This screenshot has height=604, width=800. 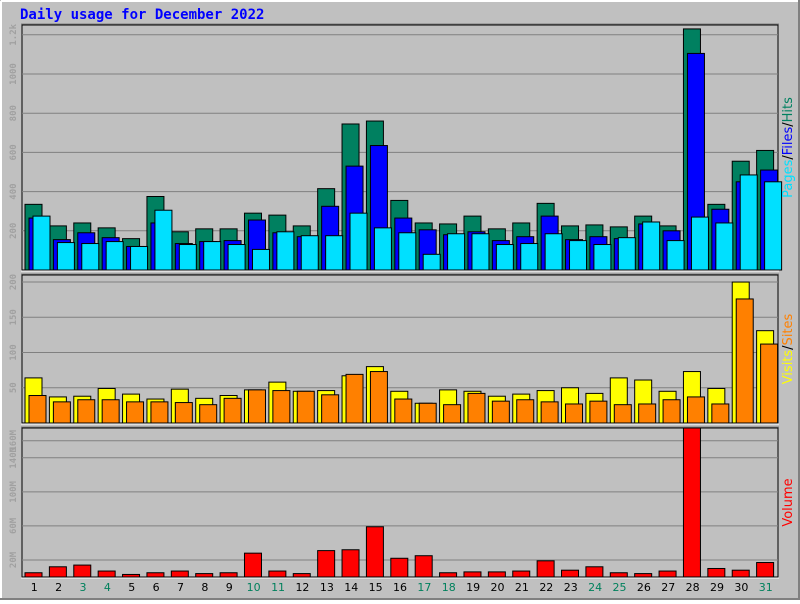 What do you see at coordinates (14, 152) in the screenshot?
I see `y-tick-label: 600` at bounding box center [14, 152].